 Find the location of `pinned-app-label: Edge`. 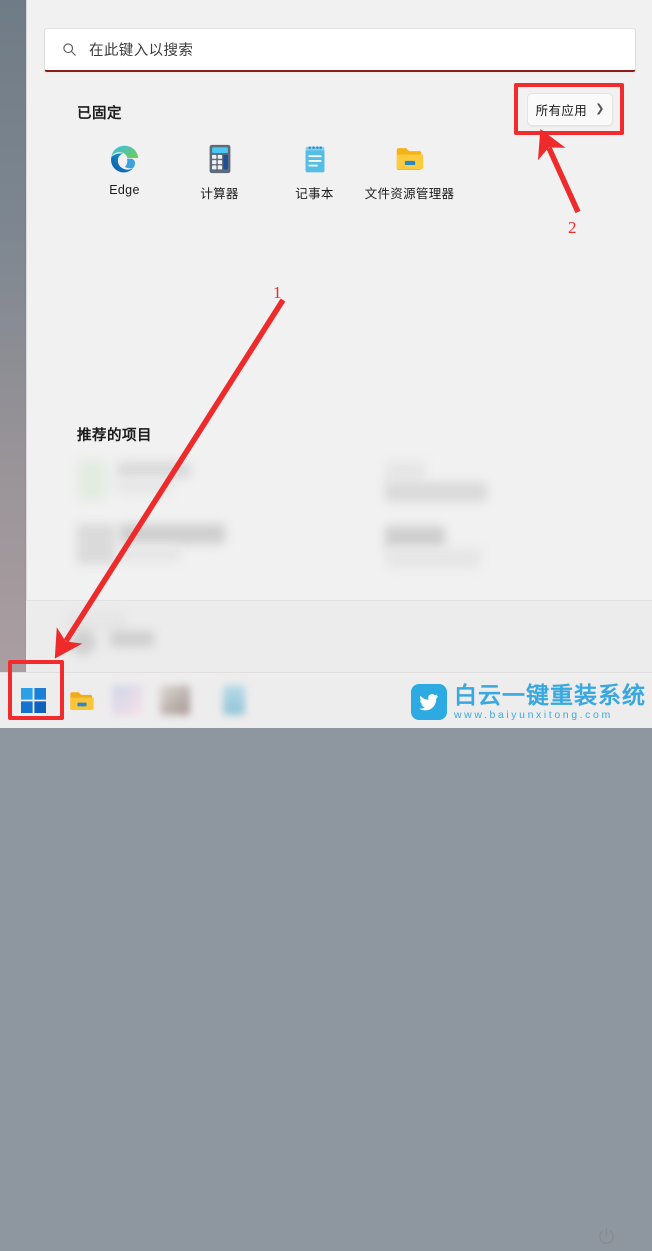

pinned-app-label: Edge is located at coordinates (124, 190).